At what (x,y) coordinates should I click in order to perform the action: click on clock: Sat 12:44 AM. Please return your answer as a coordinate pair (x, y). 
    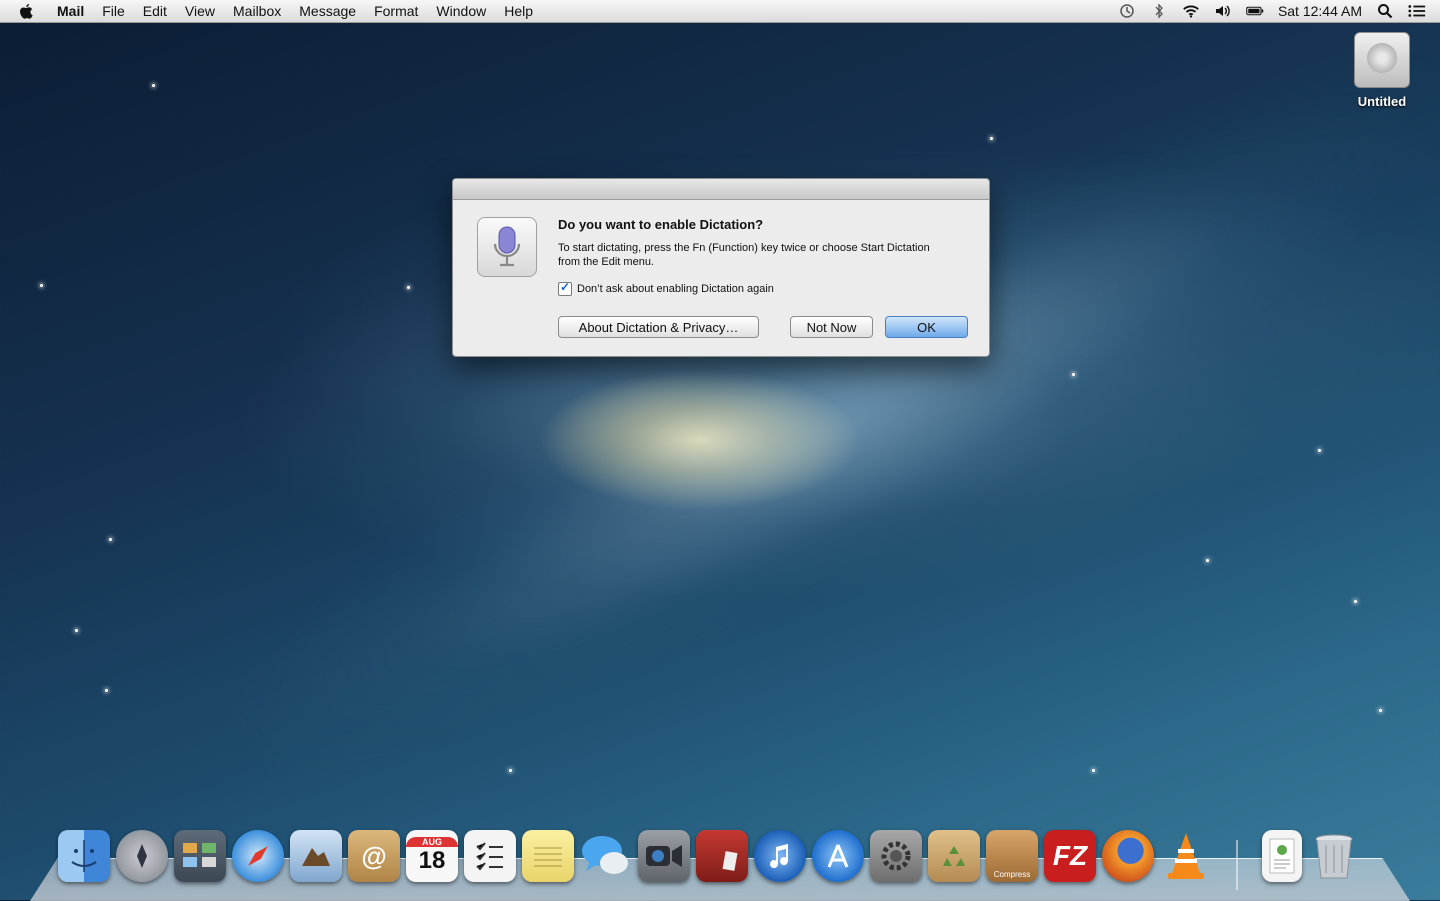
    Looking at the image, I should click on (1320, 11).